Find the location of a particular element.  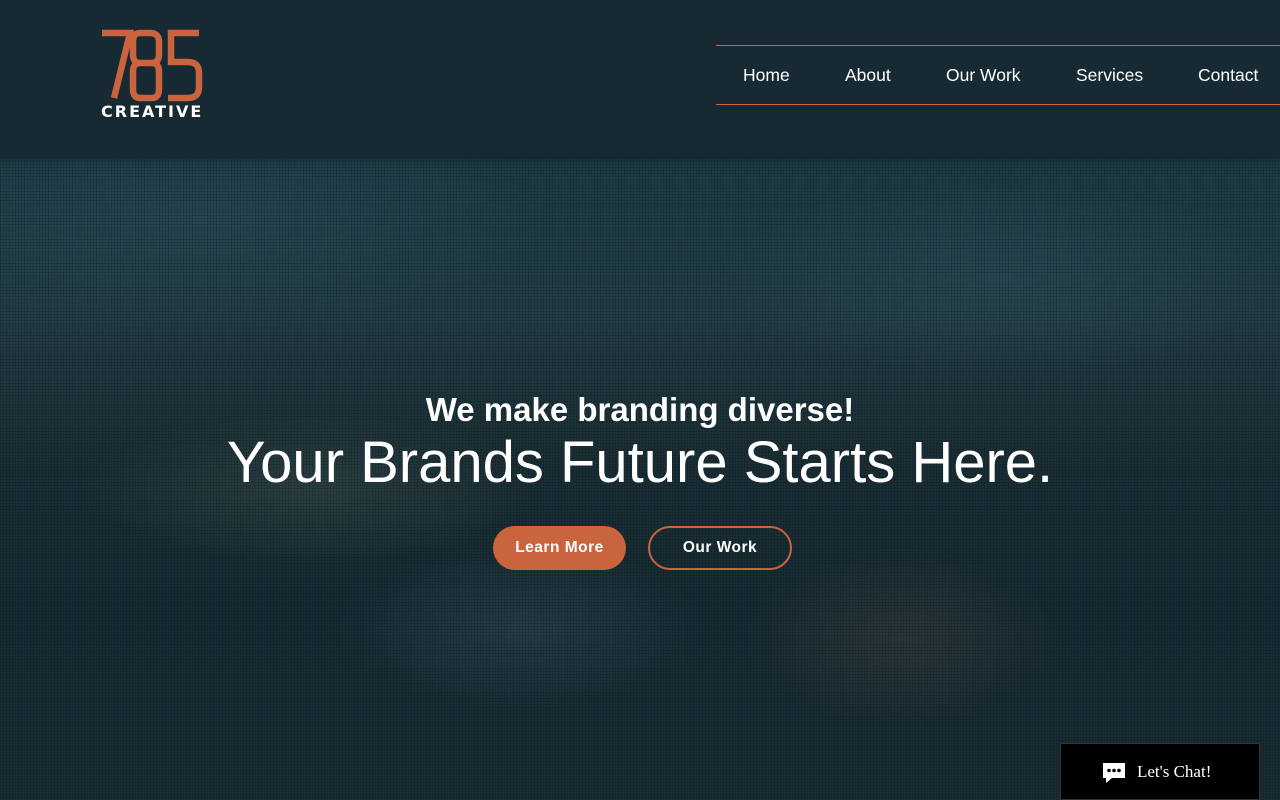

nav-services: Services is located at coordinates (1109, 75).